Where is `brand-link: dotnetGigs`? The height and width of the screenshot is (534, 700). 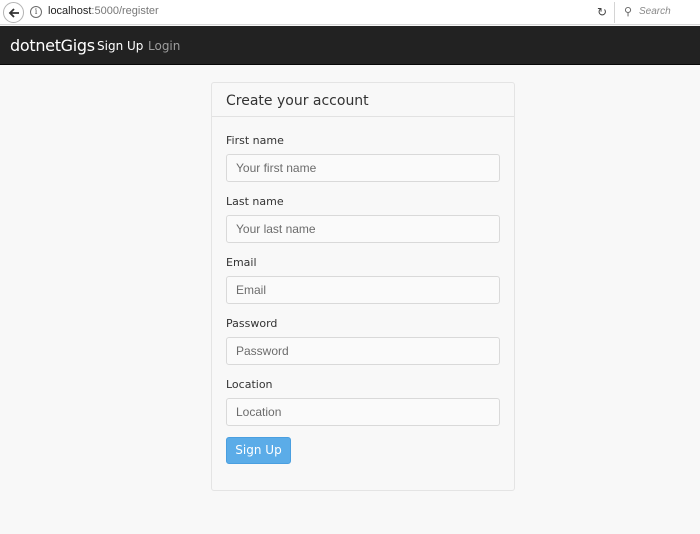
brand-link: dotnetGigs is located at coordinates (52, 45).